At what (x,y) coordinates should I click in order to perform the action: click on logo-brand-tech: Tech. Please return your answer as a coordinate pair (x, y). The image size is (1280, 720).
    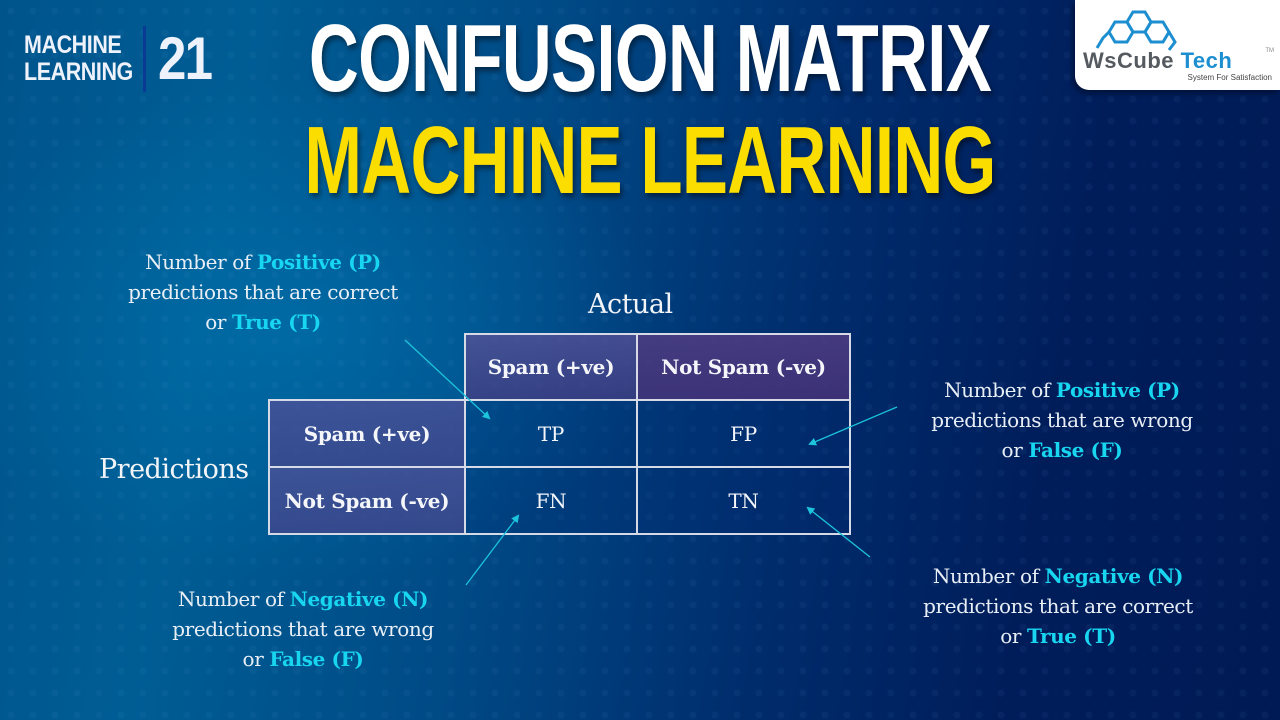
    Looking at the image, I should click on (1206, 60).